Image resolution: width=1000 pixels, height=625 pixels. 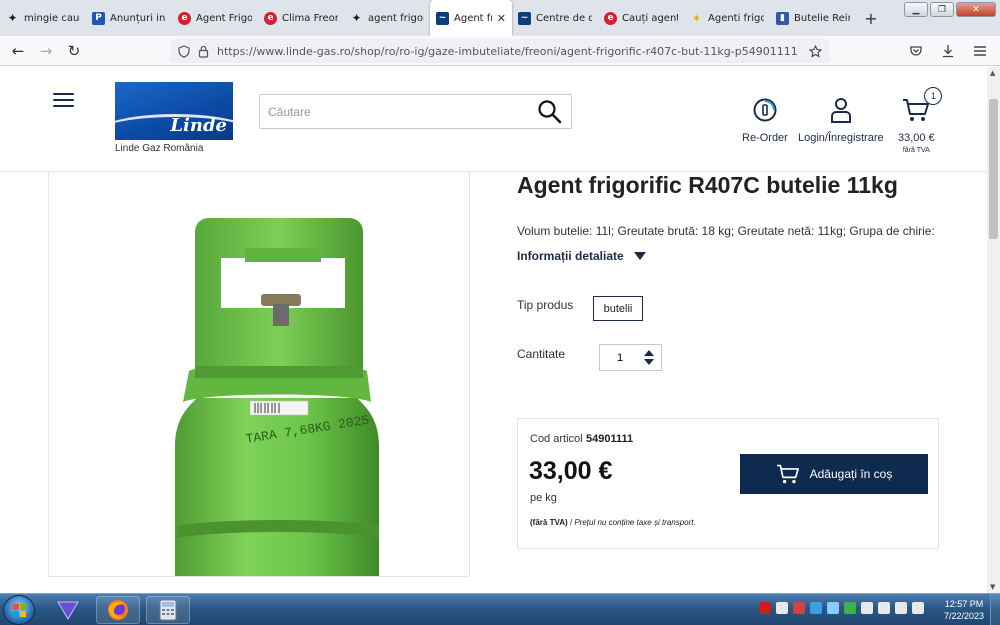 I want to click on search-input, so click(x=402, y=111).